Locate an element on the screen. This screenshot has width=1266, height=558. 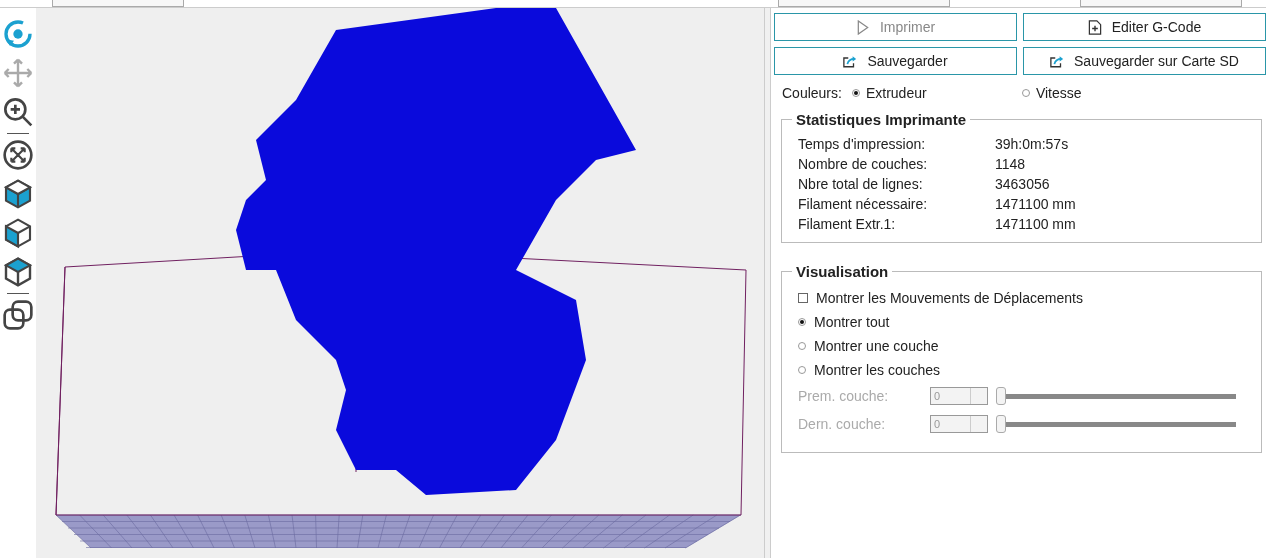
stat-label: Filament Extr.1: is located at coordinates (847, 224).